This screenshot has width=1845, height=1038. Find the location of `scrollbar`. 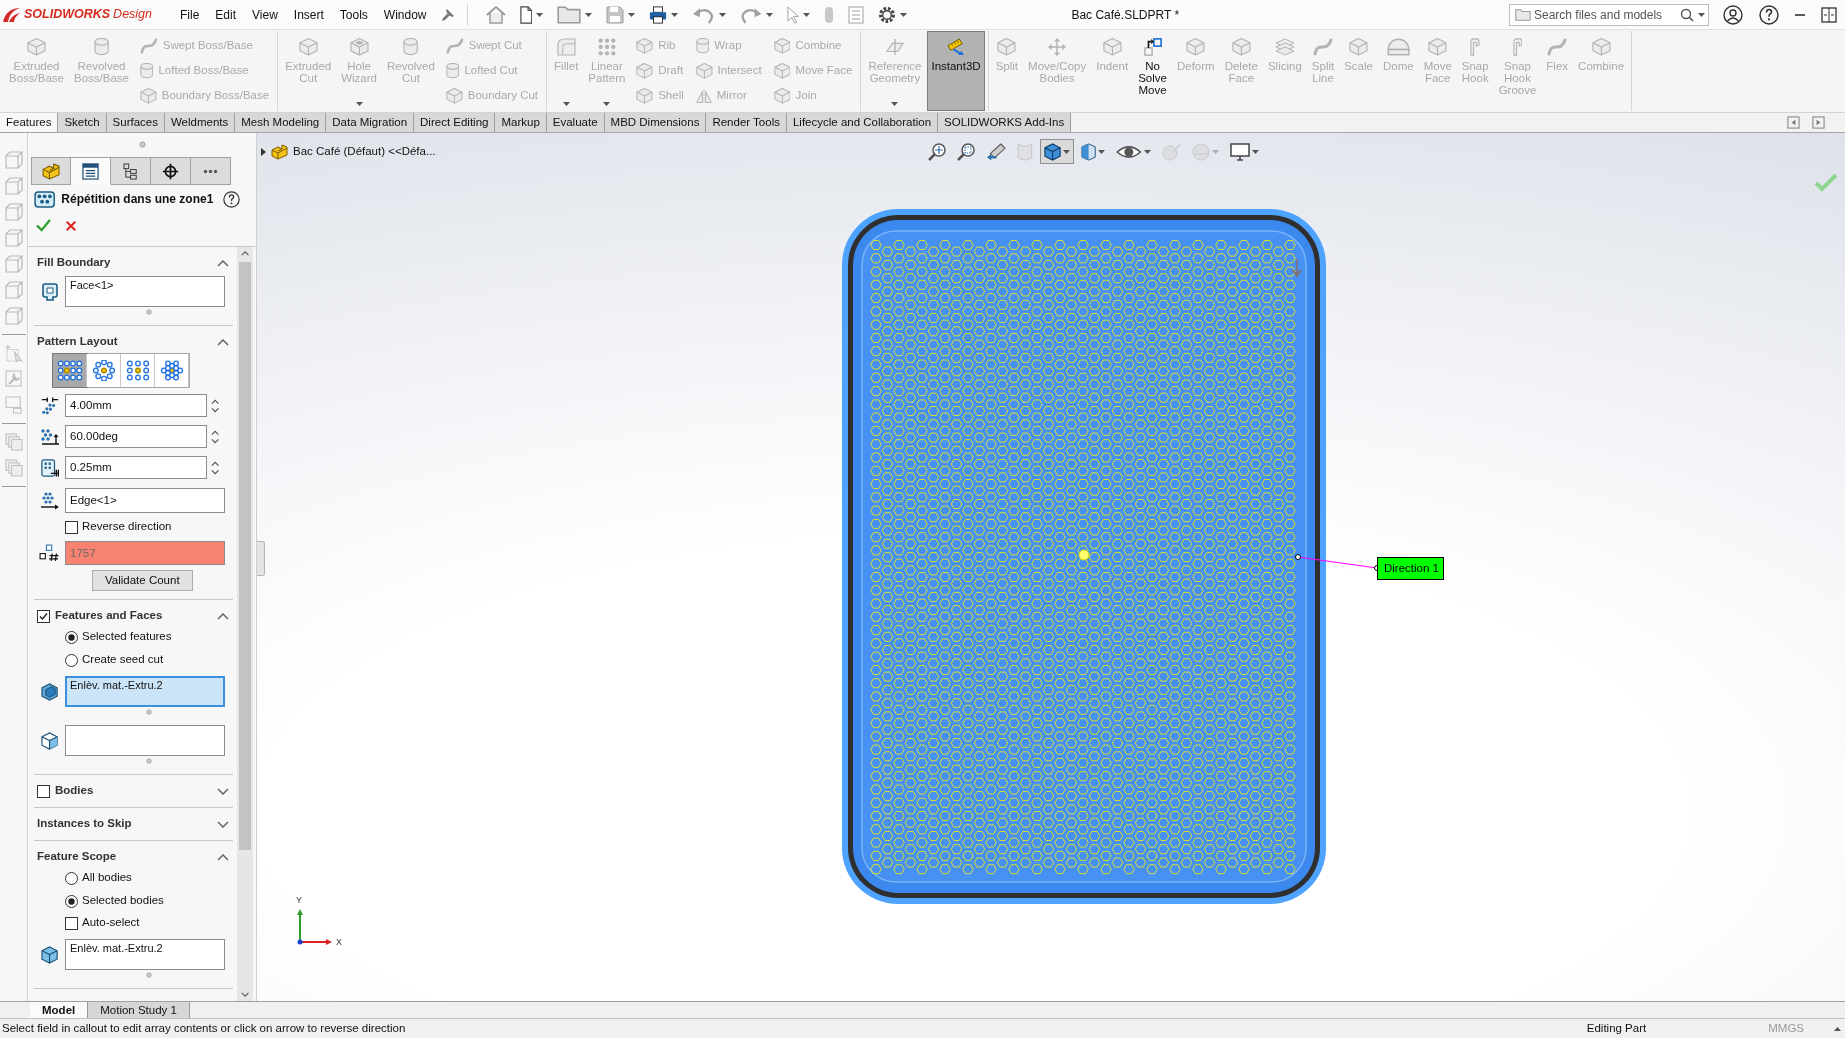

scrollbar is located at coordinates (245, 624).